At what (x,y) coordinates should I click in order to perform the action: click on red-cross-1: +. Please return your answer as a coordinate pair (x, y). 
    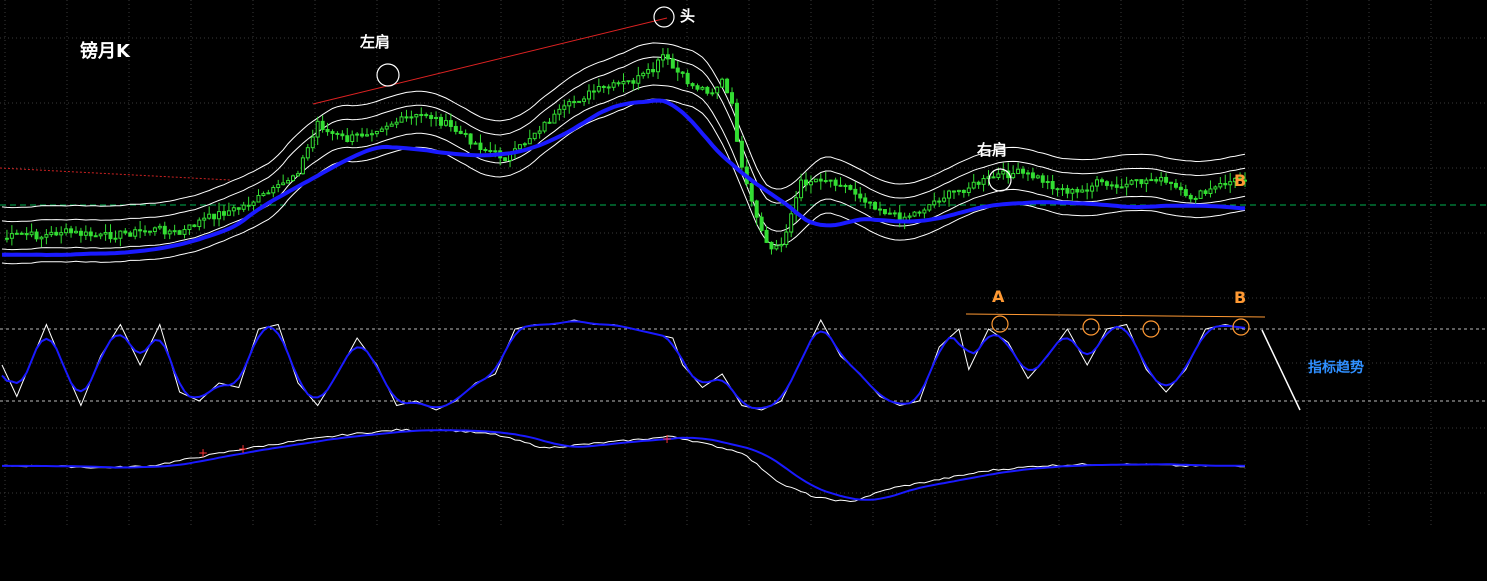
    Looking at the image, I should click on (203, 453).